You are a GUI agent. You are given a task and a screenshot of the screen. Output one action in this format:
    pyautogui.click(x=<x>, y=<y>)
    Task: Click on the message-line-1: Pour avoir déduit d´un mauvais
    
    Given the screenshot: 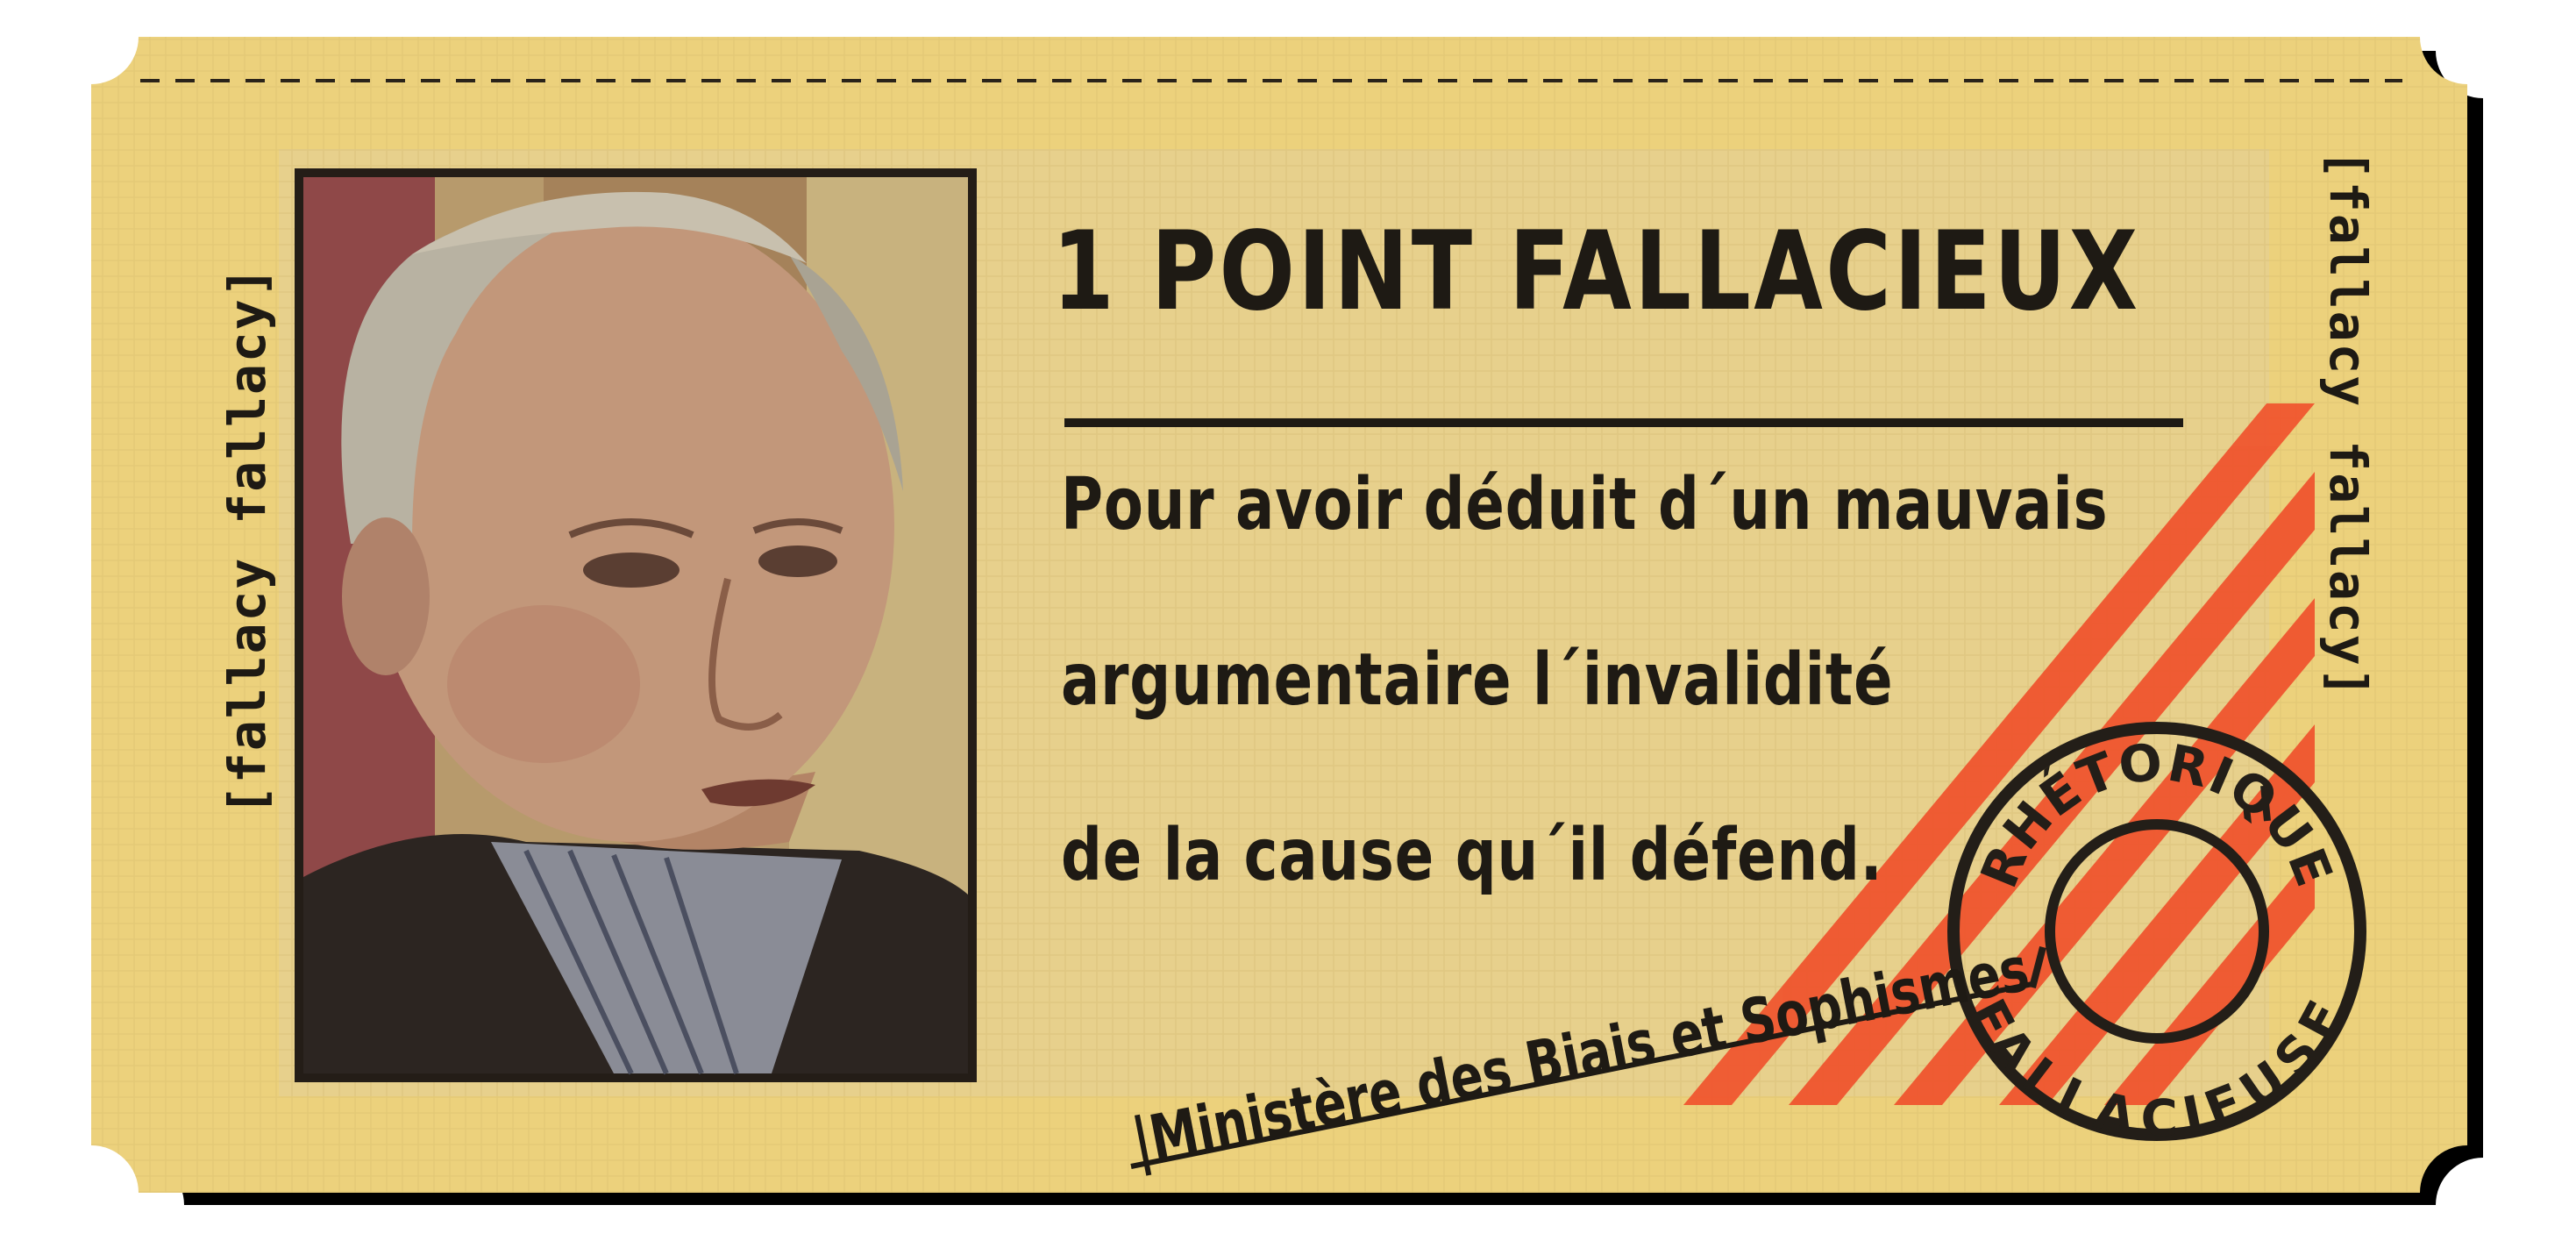 What is the action you would take?
    pyautogui.click(x=1585, y=504)
    